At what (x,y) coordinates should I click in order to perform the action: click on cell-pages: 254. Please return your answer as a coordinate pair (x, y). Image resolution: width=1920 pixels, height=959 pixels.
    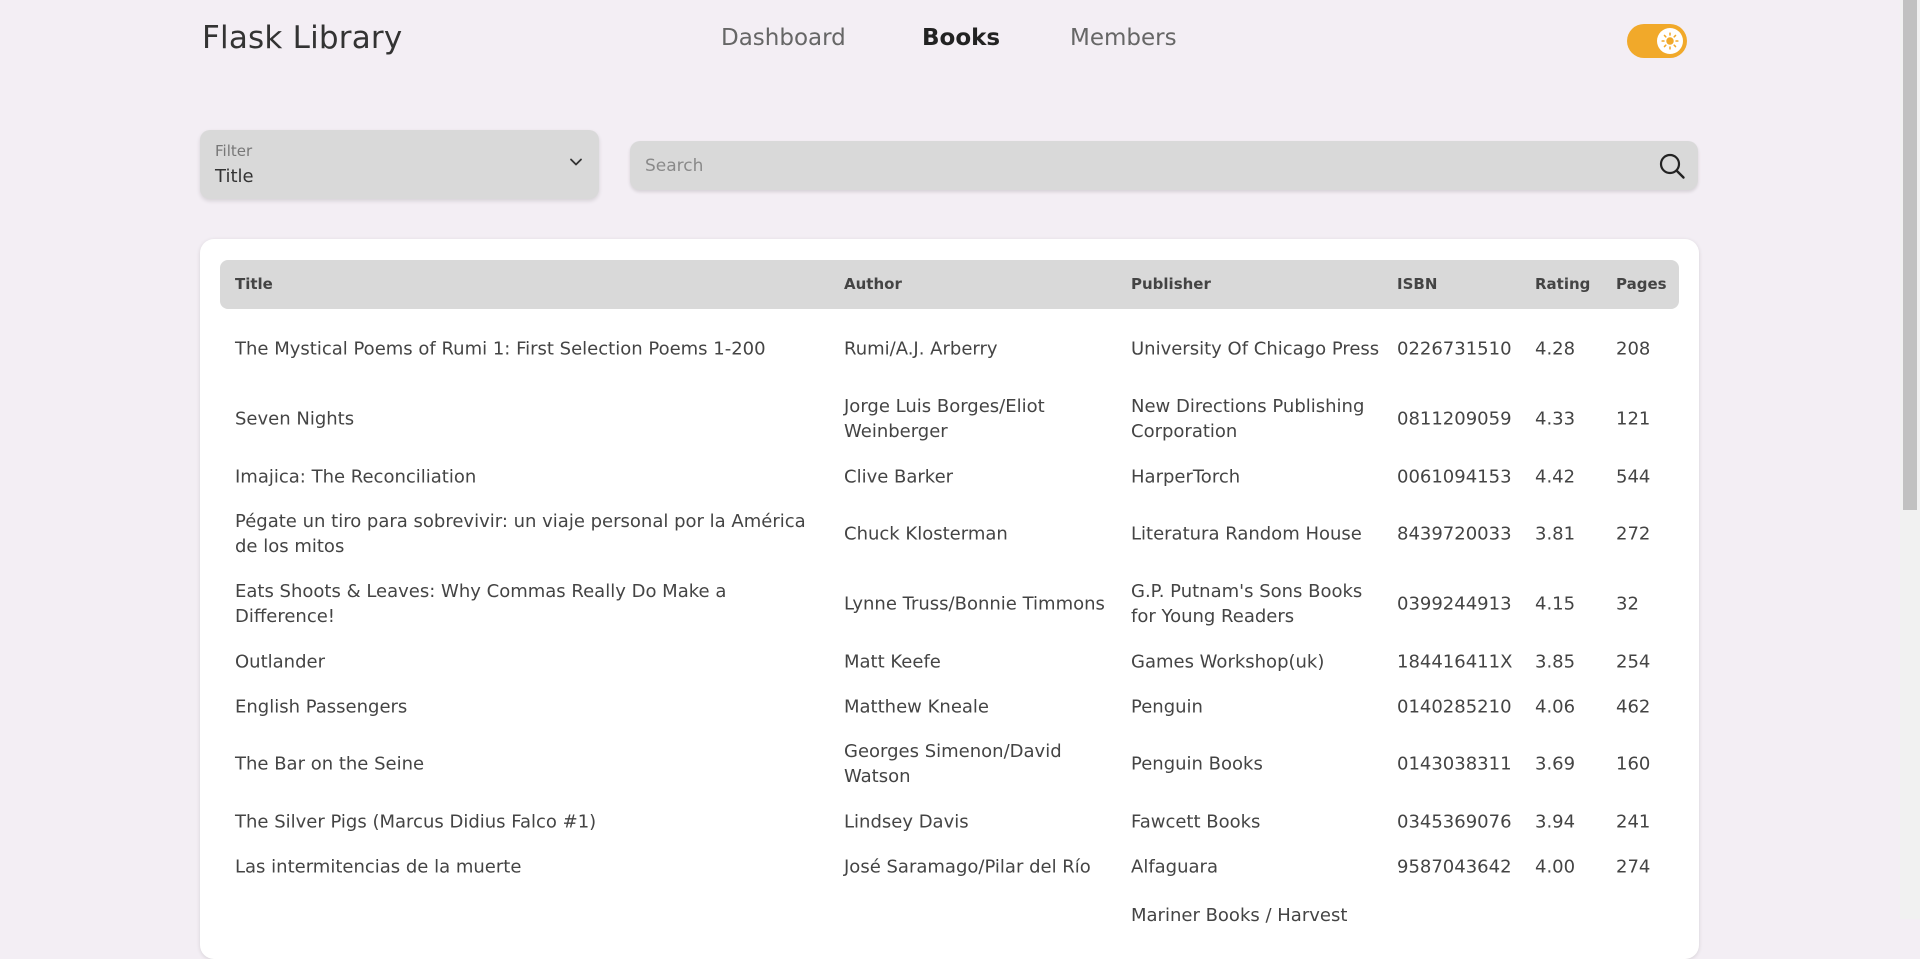
    Looking at the image, I should click on (1633, 661).